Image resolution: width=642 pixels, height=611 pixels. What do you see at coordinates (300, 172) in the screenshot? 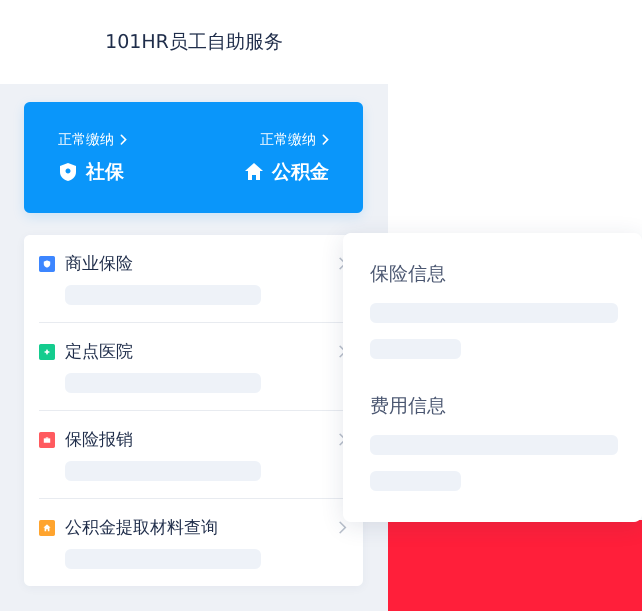
I see `benefit-label: 公积金` at bounding box center [300, 172].